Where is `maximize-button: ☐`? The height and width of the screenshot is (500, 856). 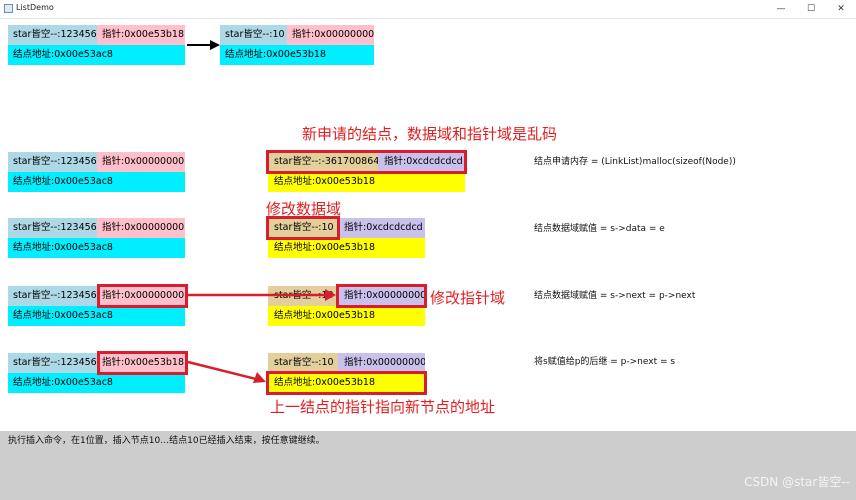
maximize-button: ☐ is located at coordinates (811, 9).